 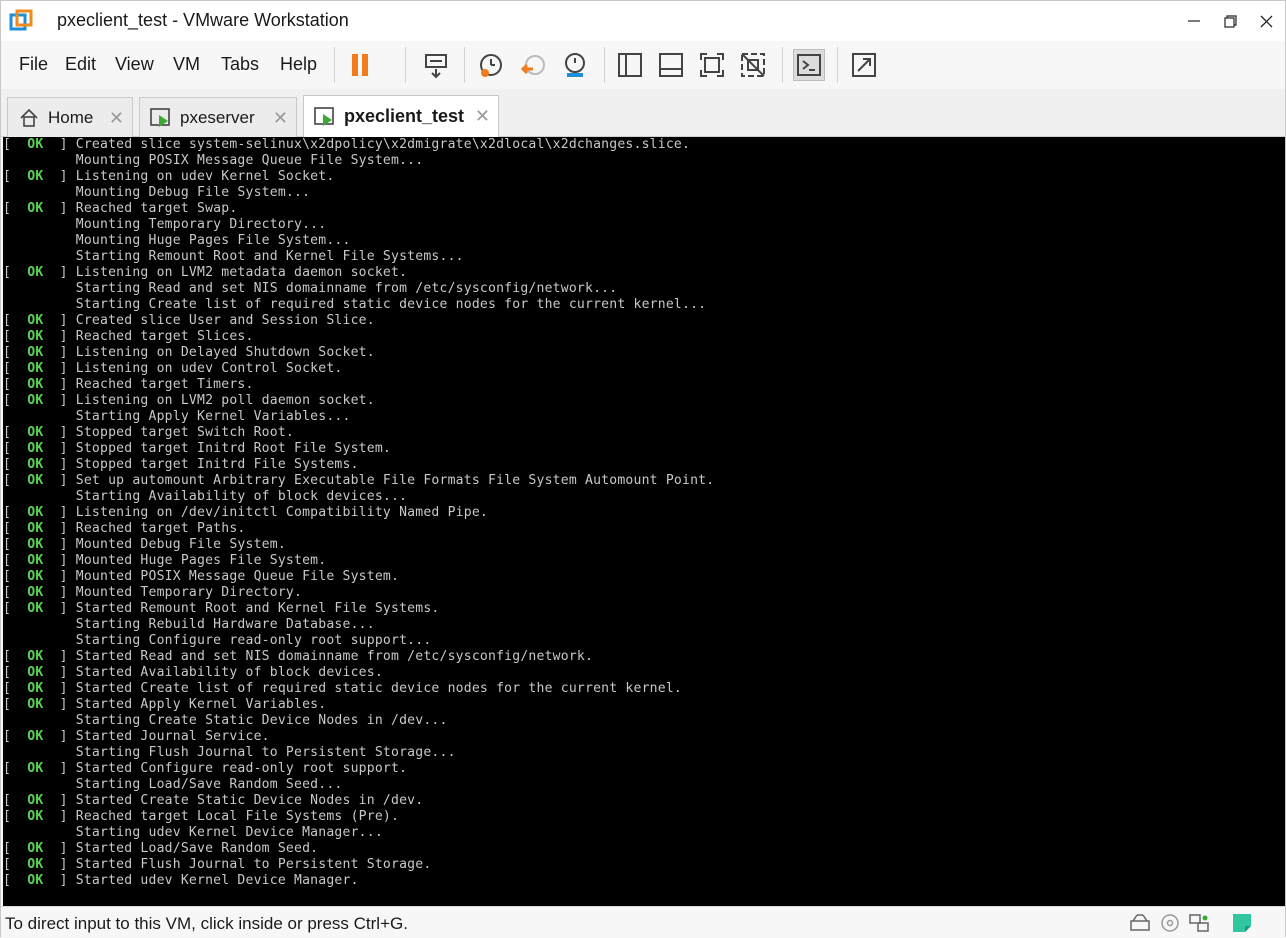 I want to click on show-thumbnail-bar-icon, so click(x=671, y=65).